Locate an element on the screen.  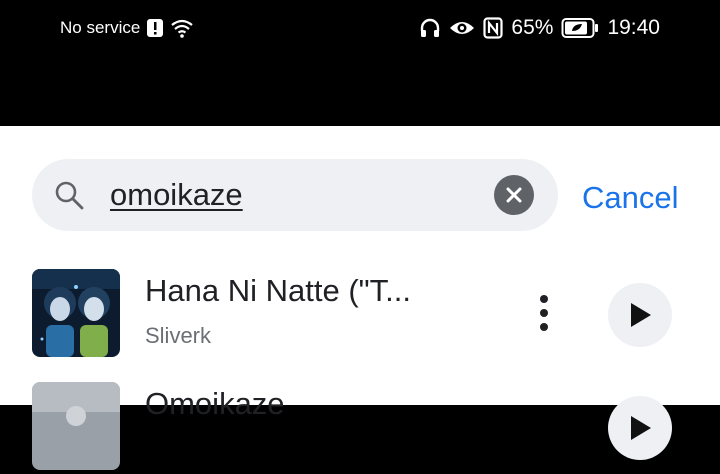
clock: 19:40 is located at coordinates (633, 27).